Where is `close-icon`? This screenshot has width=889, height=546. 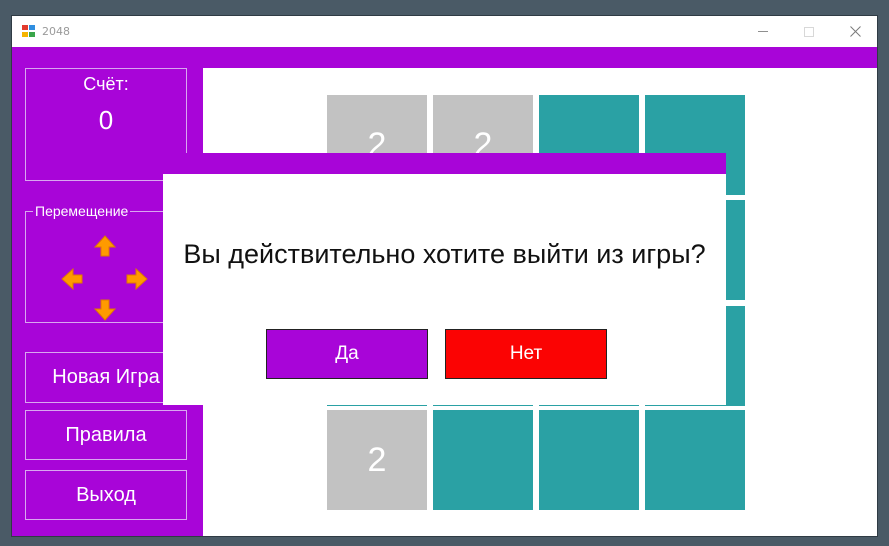
close-icon is located at coordinates (855, 31).